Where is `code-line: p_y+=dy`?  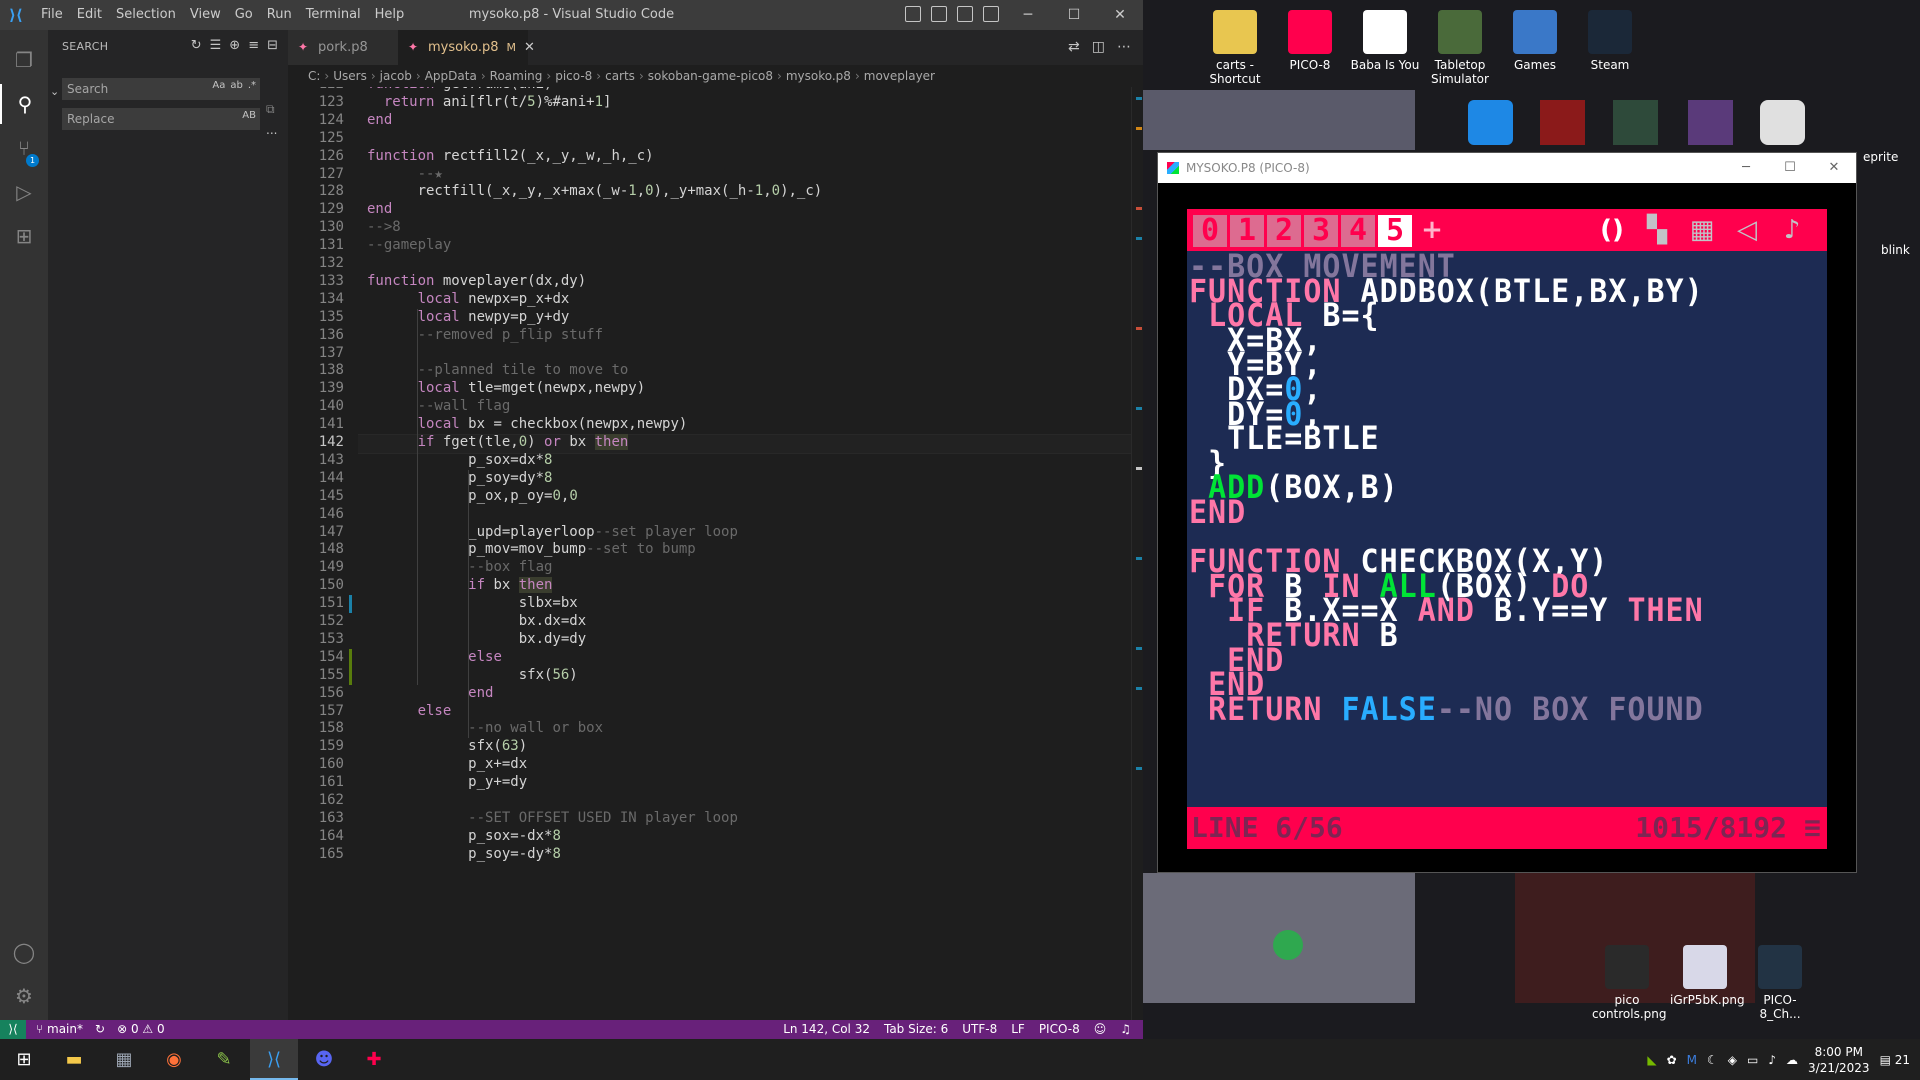
code-line: p_y+=dy is located at coordinates (447, 782).